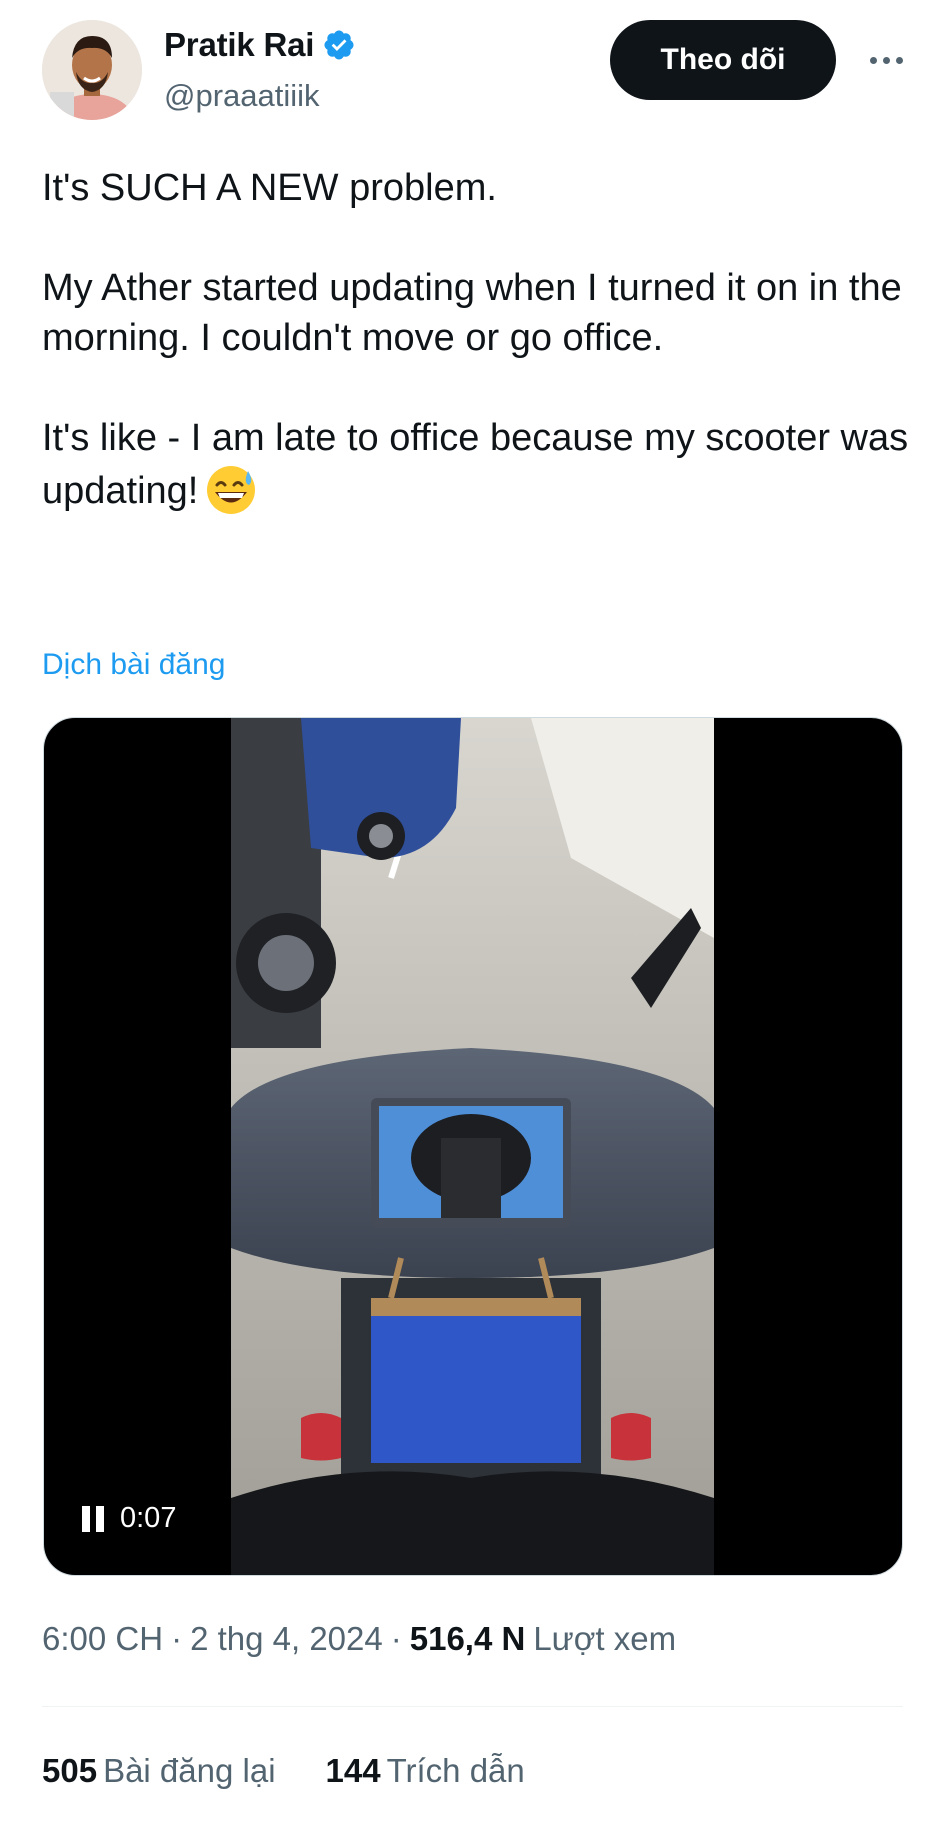 The width and height of the screenshot is (945, 1825). Describe the element at coordinates (455, 1770) in the screenshot. I see `quotes-label: Trích dẫn` at that location.